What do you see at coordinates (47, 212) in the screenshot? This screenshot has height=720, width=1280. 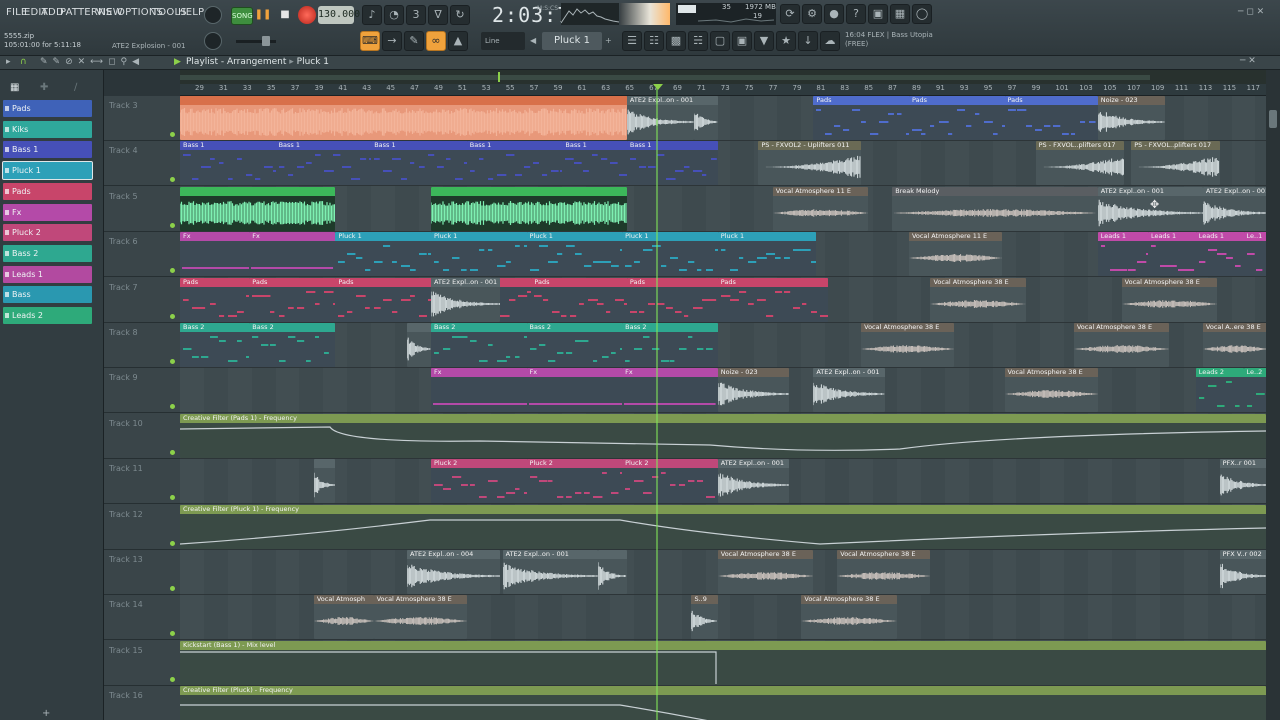 I see `picker-item: Fx` at bounding box center [47, 212].